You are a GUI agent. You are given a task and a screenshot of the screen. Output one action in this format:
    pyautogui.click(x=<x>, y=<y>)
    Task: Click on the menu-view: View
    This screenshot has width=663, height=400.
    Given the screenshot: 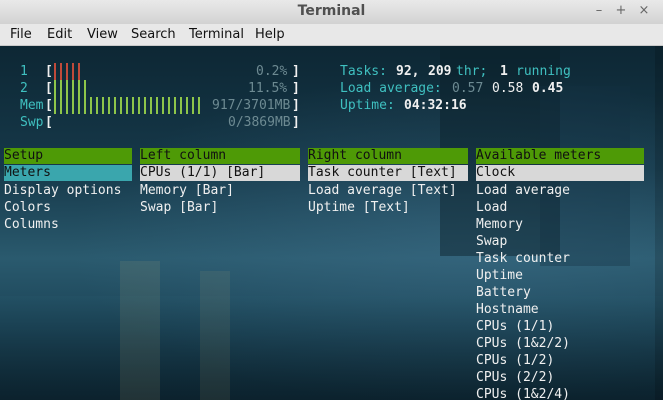 What is the action you would take?
    pyautogui.click(x=102, y=34)
    